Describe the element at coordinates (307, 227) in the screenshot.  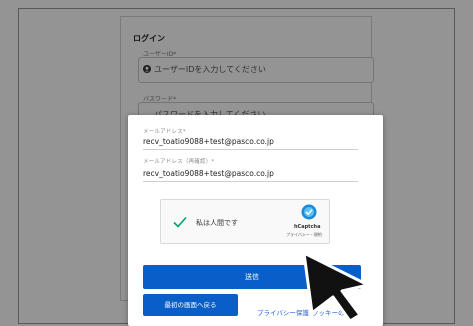
I see `hcaptcha-brand: hCaptcha` at that location.